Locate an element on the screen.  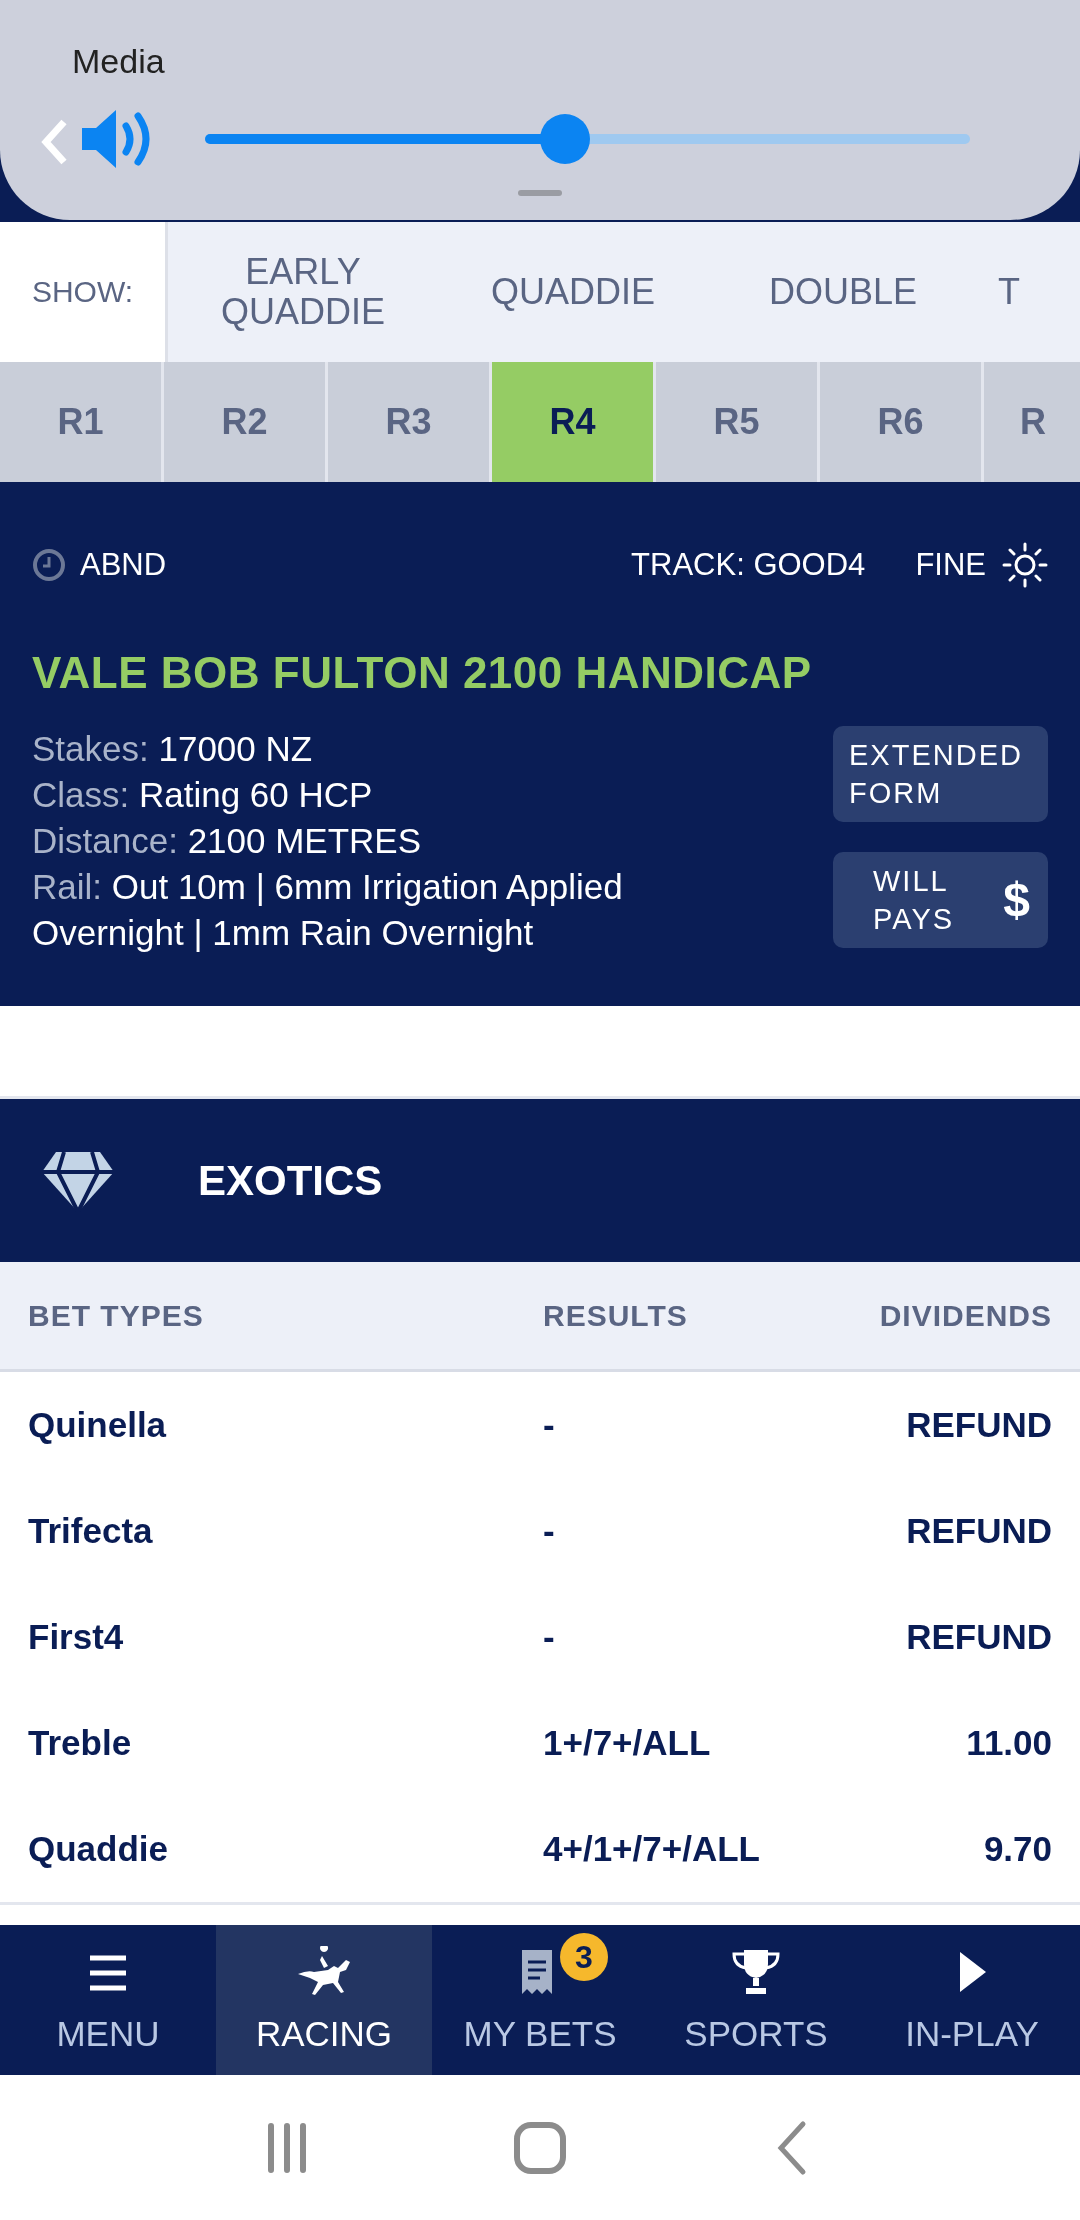
nav-tab: RACING is located at coordinates (324, 2000).